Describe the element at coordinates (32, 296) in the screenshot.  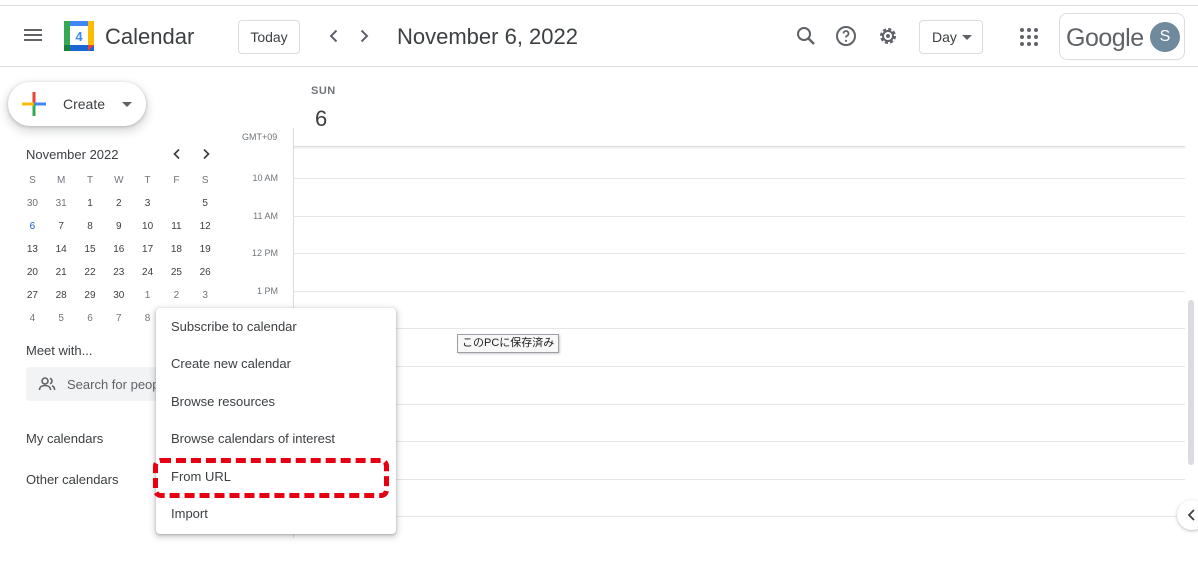
I see `mini-calendar-day: 27` at that location.